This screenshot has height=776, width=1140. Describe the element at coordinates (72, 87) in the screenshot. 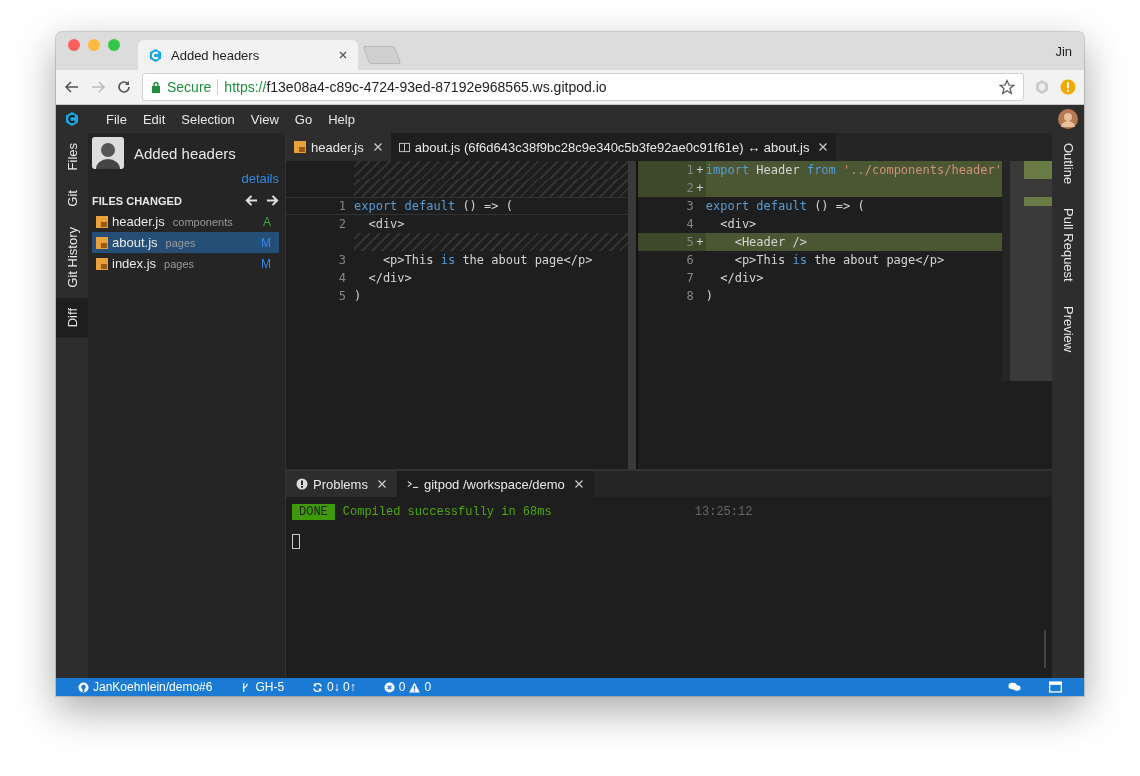

I see `back-arrow-icon` at that location.